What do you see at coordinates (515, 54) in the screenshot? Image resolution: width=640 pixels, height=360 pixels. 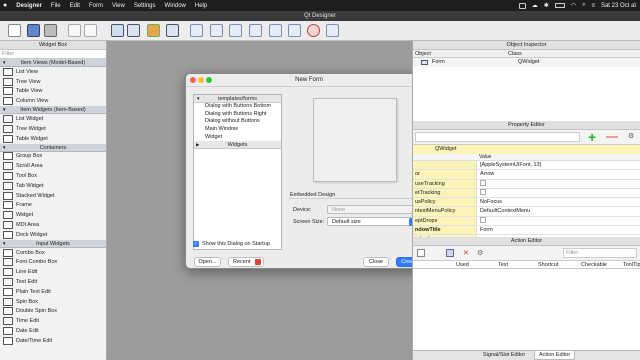 I see `column-class: Class` at bounding box center [515, 54].